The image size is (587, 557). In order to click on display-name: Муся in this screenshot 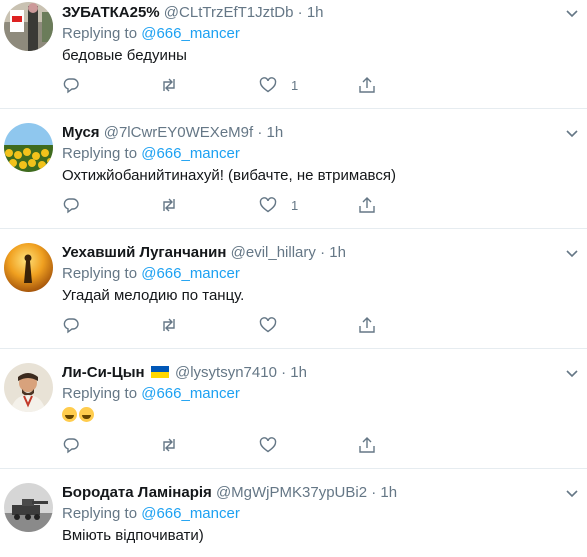, I will do `click(81, 132)`.